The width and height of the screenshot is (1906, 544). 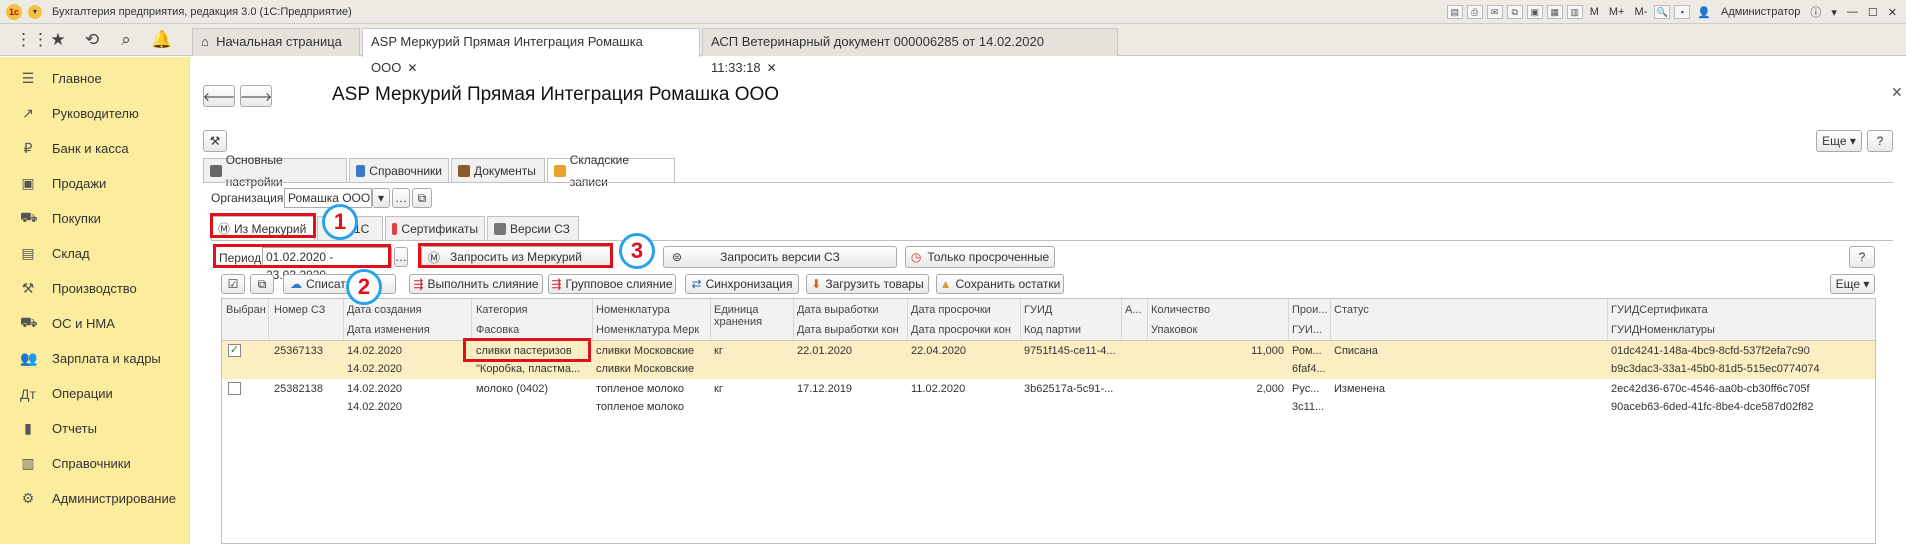 I want to click on sidebar-item-bank: ₽ Банк и касса, so click(x=94, y=148).